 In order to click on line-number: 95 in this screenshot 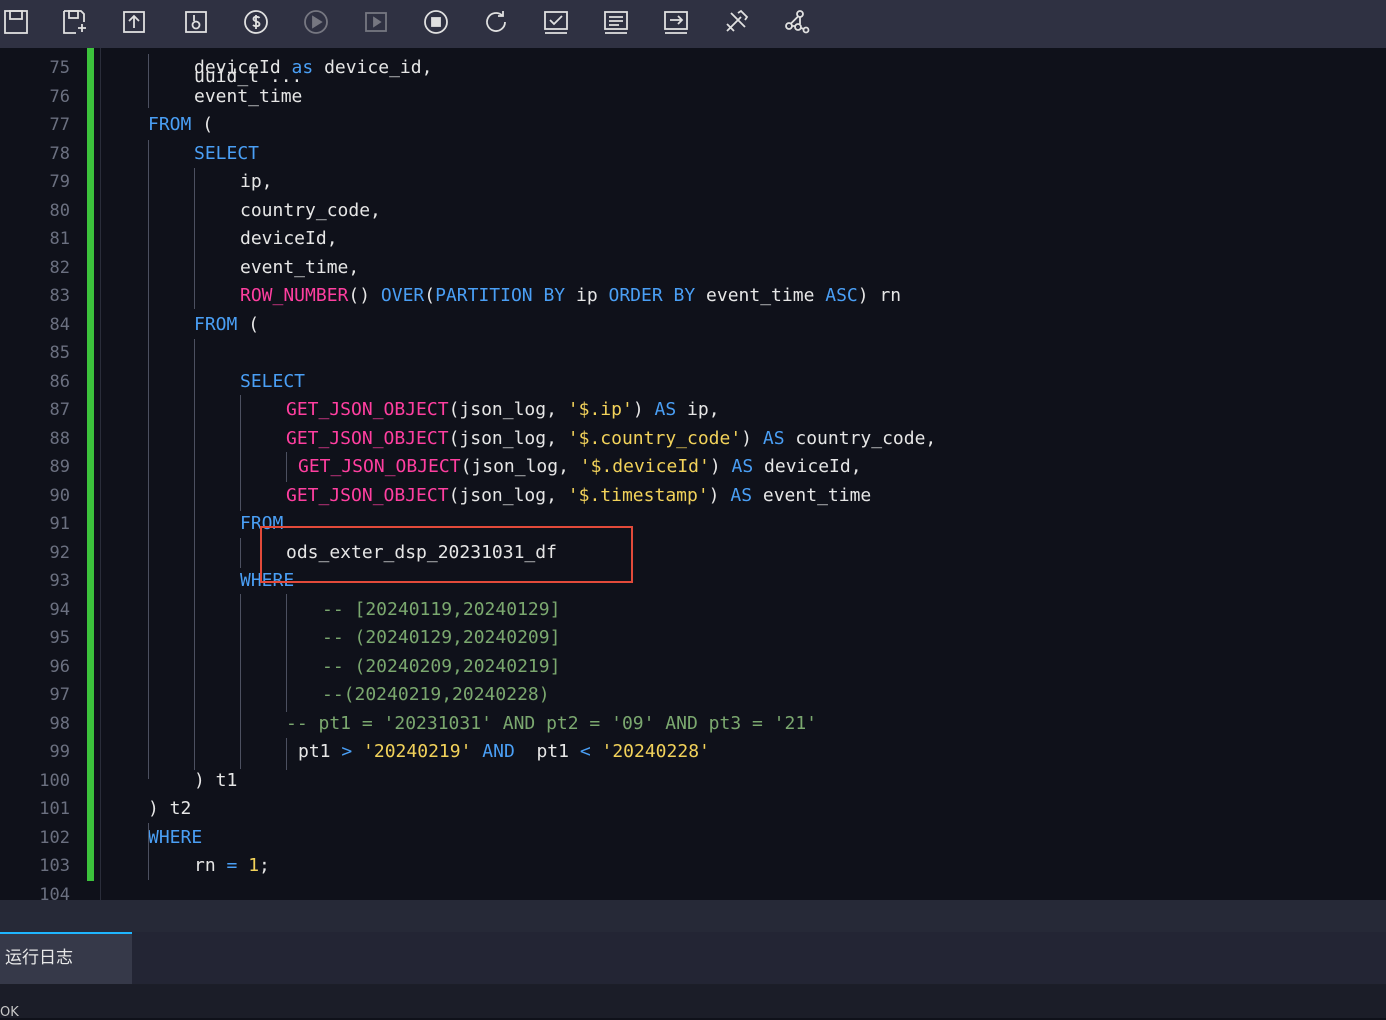, I will do `click(59, 638)`.